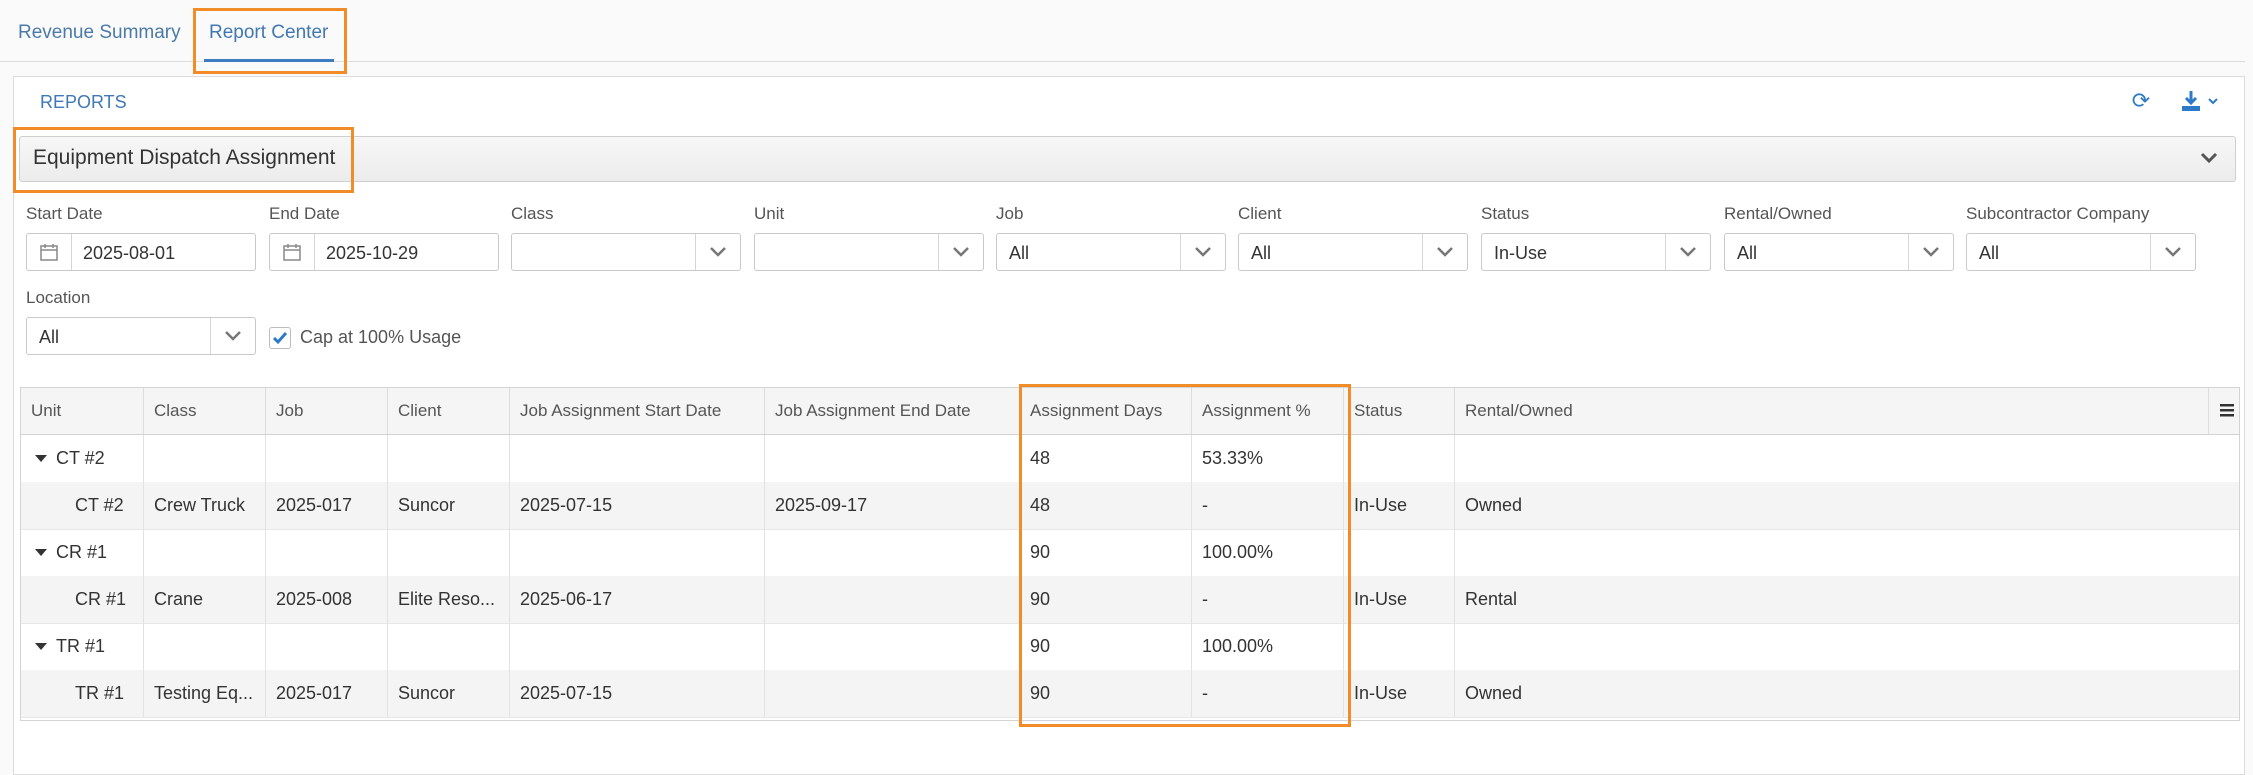 This screenshot has height=775, width=2253. Describe the element at coordinates (83, 102) in the screenshot. I see `panel-title: REPORTS` at that location.